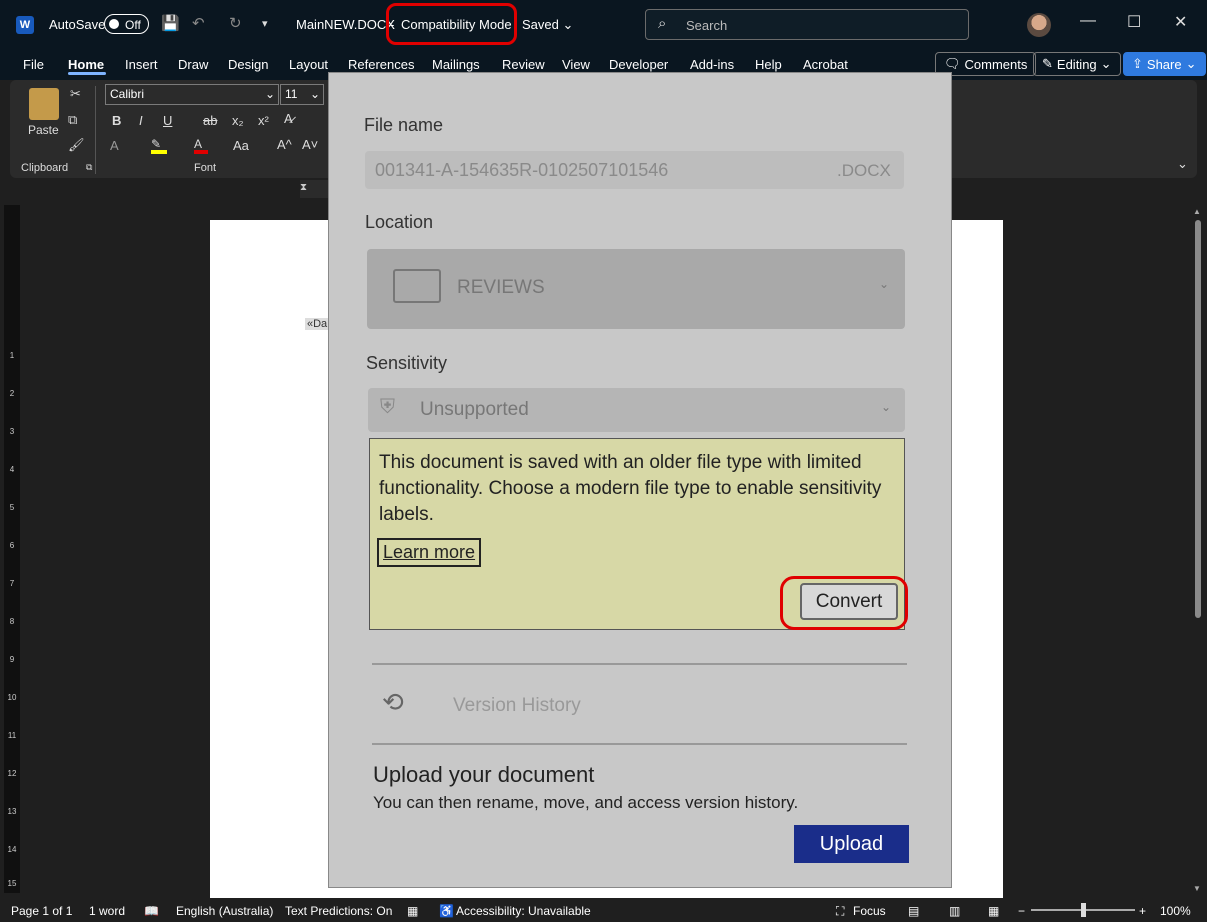  Describe the element at coordinates (12, 659) in the screenshot. I see `ruler-tick: 9` at that location.